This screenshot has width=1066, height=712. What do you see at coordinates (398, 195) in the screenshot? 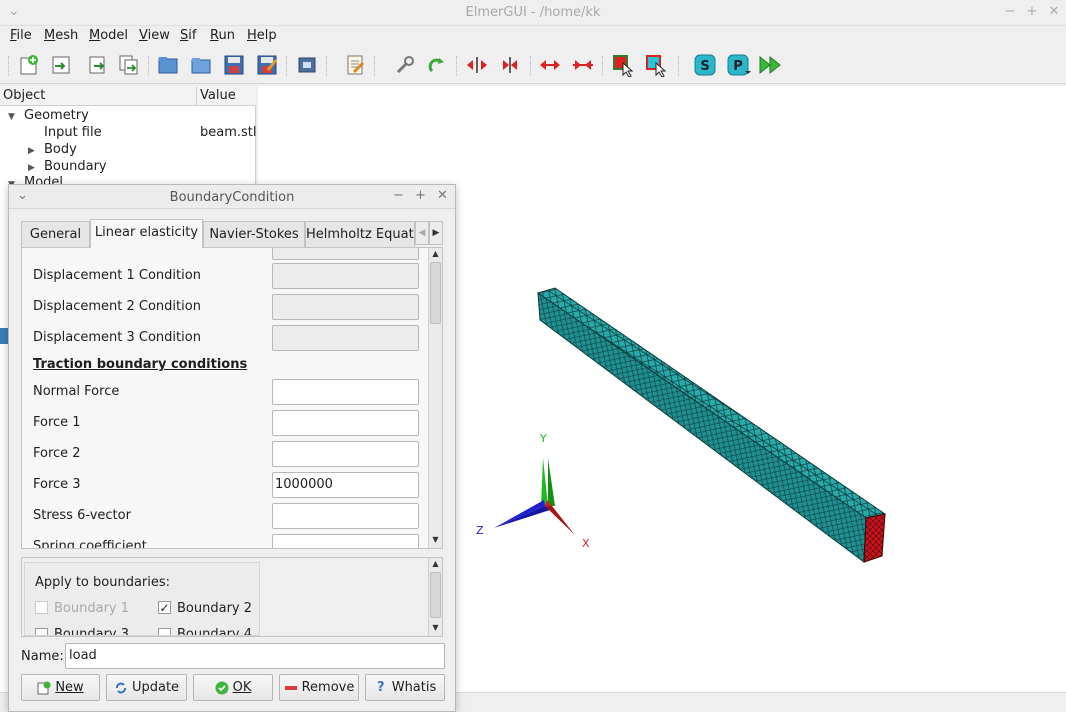
I see `dialog-minimize-icon: −` at bounding box center [398, 195].